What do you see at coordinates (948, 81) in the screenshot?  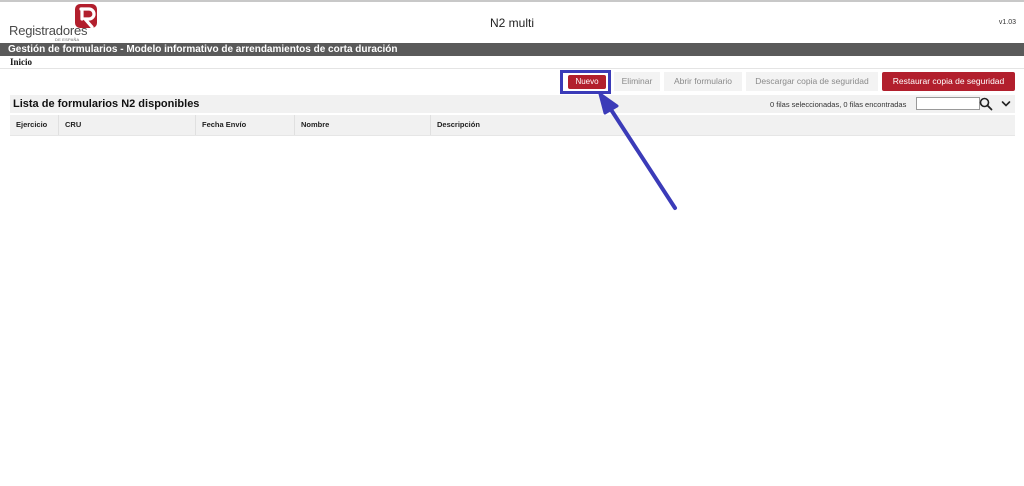 I see `restore-backup-button: Restaurar copia de seguridad` at bounding box center [948, 81].